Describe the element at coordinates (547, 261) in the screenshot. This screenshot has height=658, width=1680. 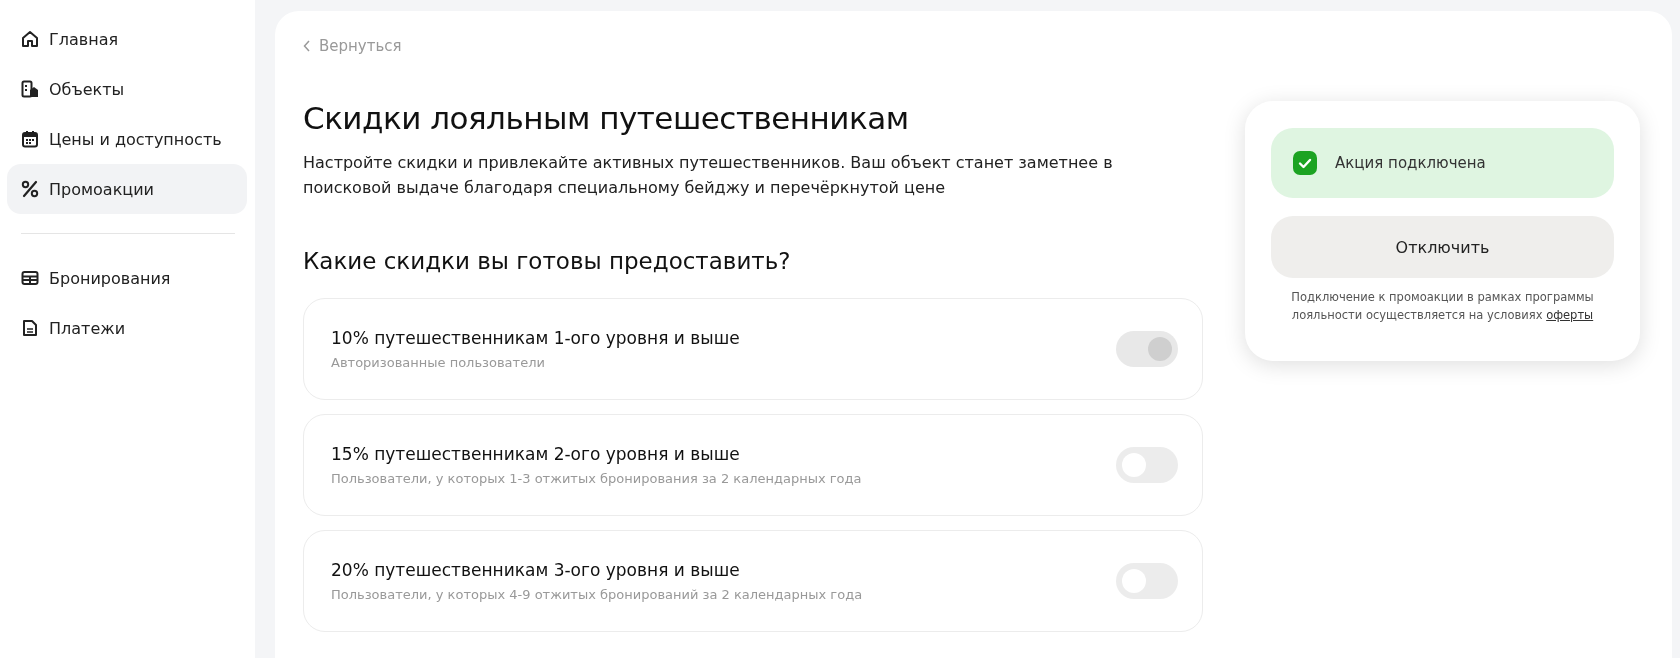
I see `section-heading: Какие скидки вы готовы предоставить?` at that location.